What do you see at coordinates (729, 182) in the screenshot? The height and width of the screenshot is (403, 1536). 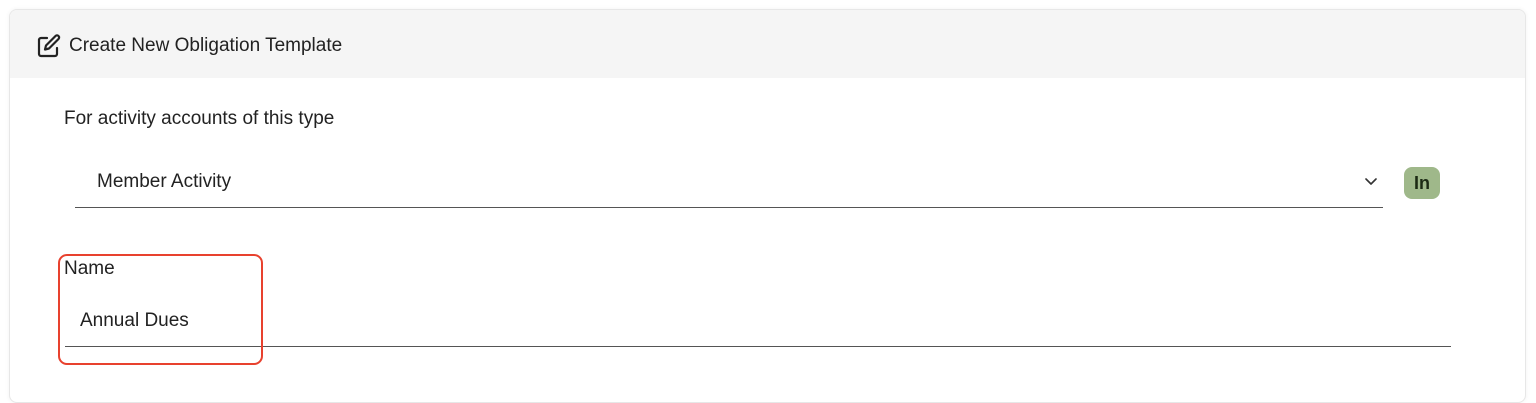 I see `account-type-select: Member Activity` at bounding box center [729, 182].